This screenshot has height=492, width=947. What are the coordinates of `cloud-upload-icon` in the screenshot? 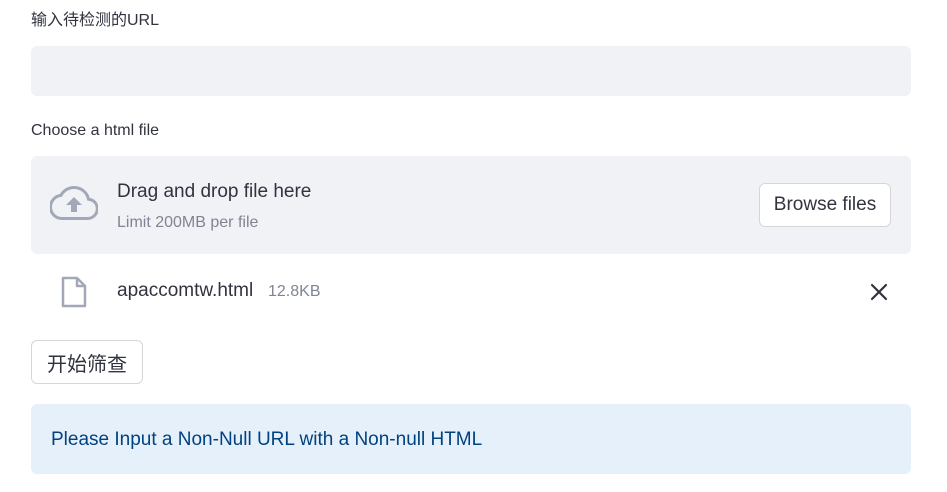 It's located at (74, 203).